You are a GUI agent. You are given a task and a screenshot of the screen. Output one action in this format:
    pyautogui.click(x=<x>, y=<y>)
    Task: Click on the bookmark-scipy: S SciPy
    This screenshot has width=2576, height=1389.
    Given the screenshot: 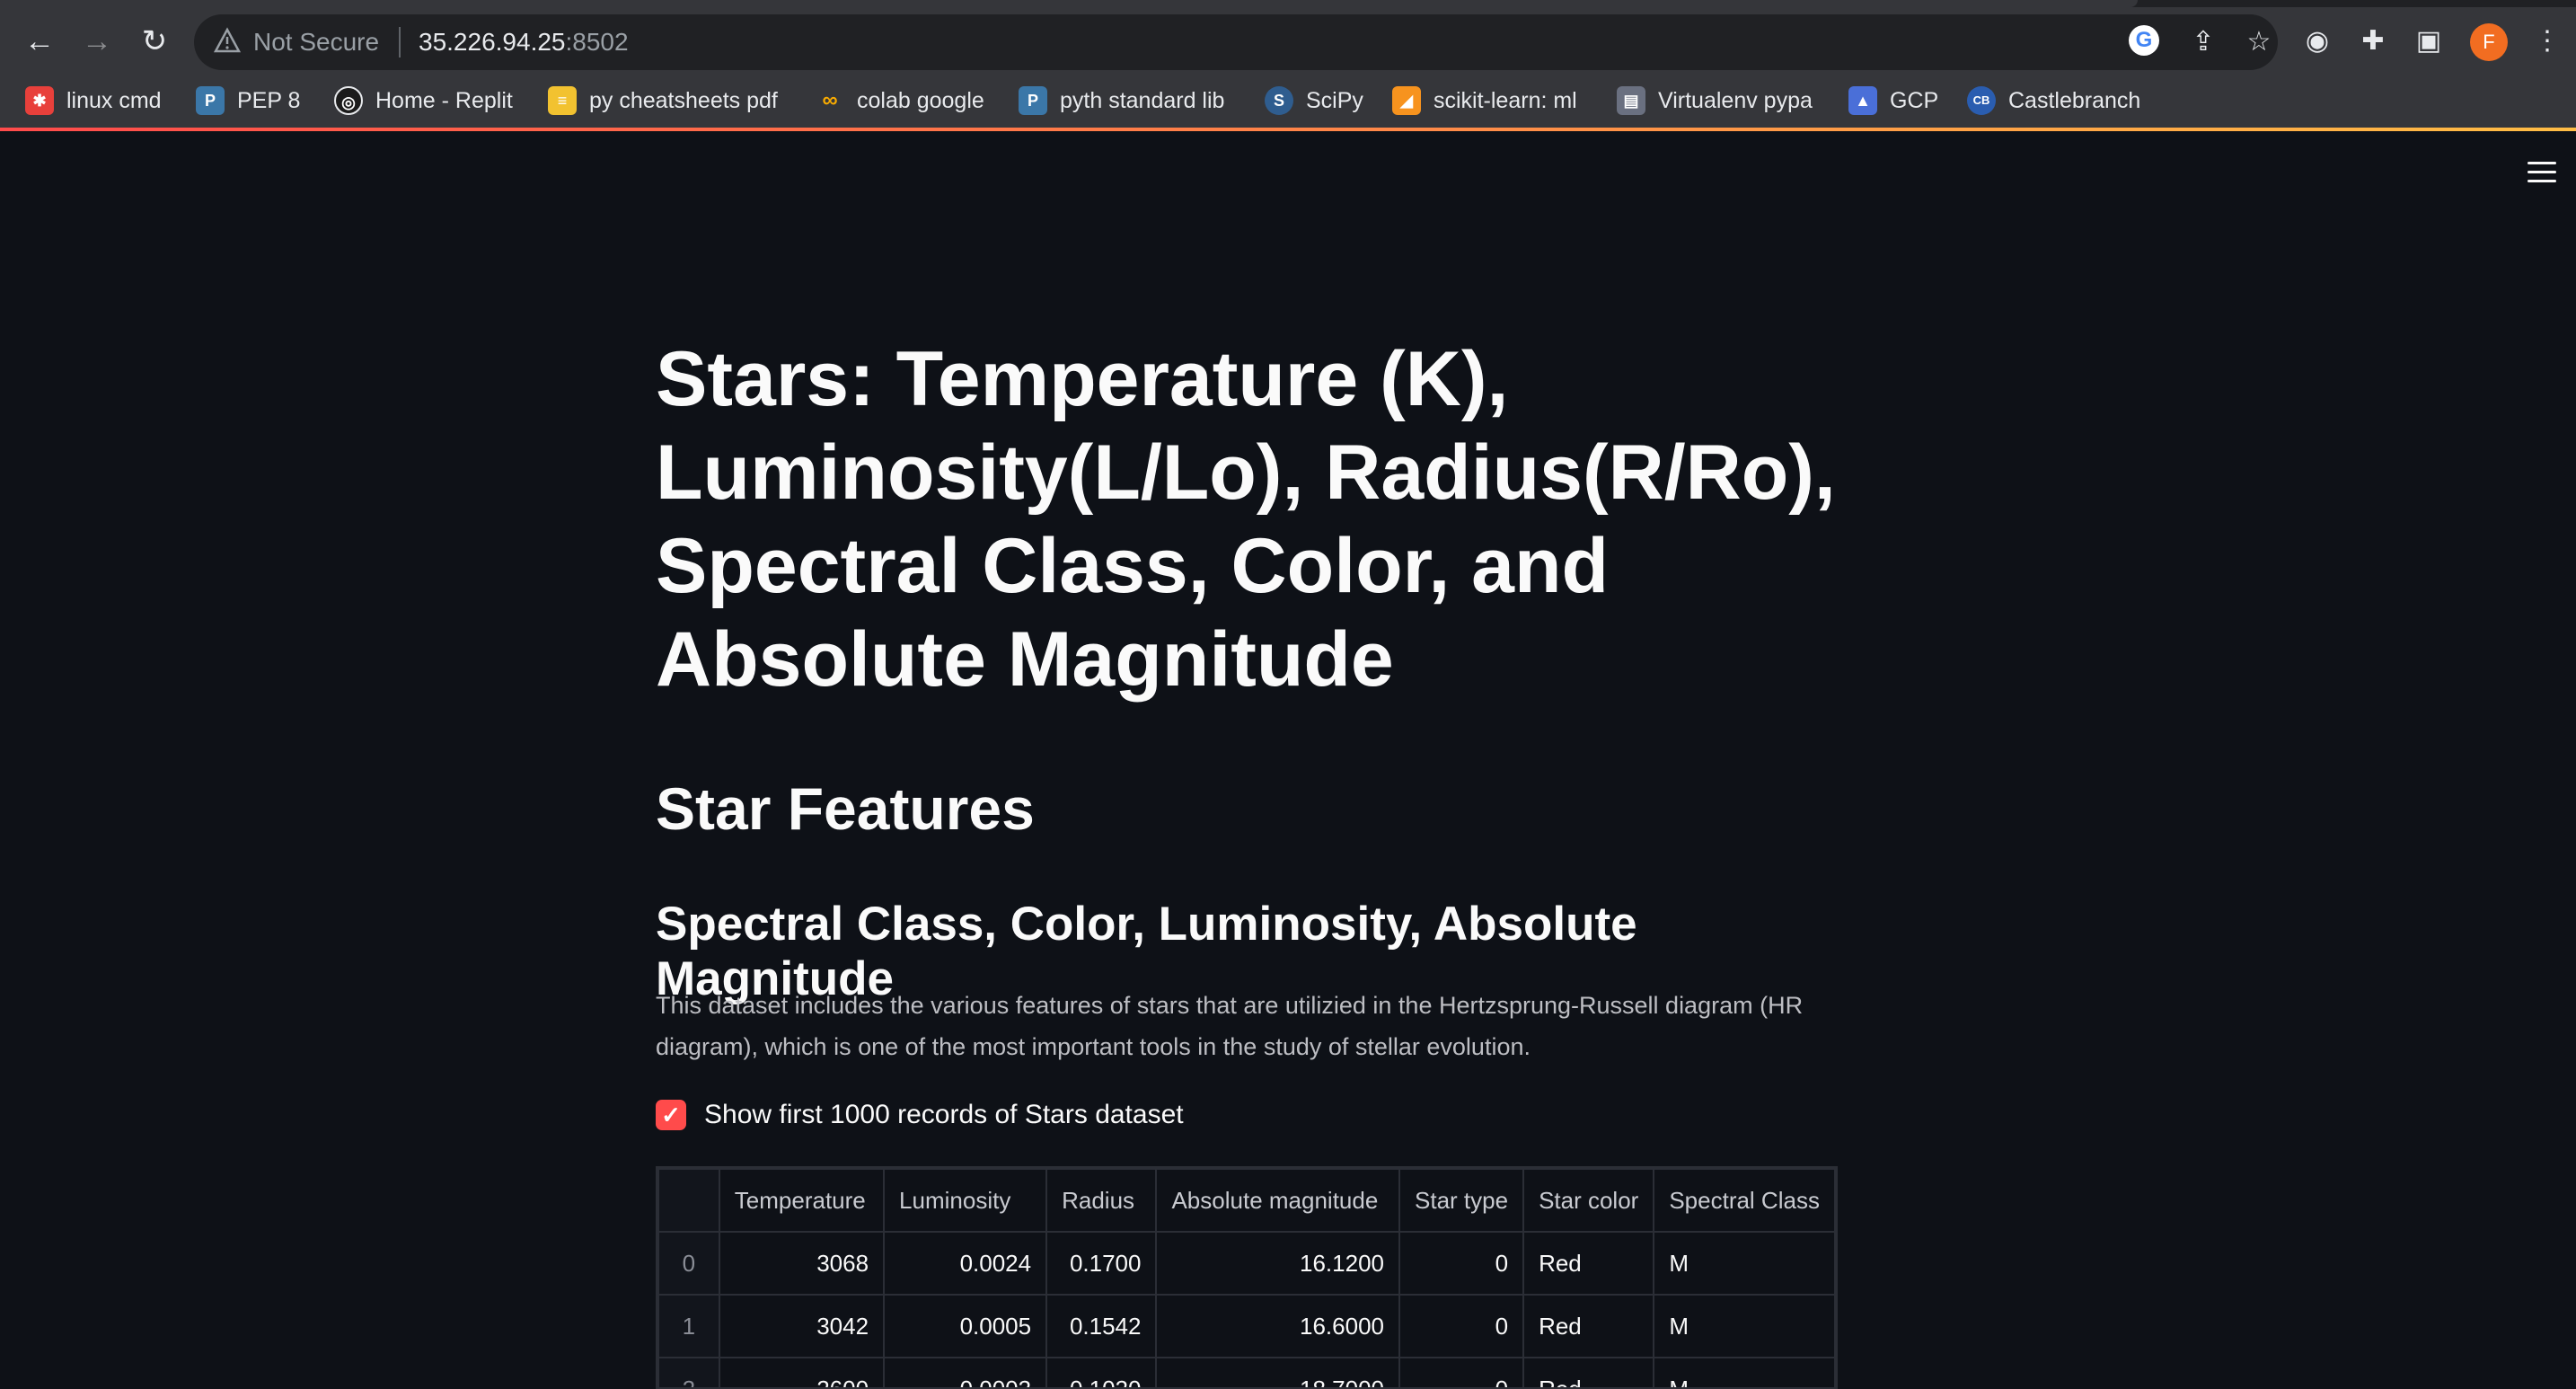 What is the action you would take?
    pyautogui.click(x=1314, y=100)
    